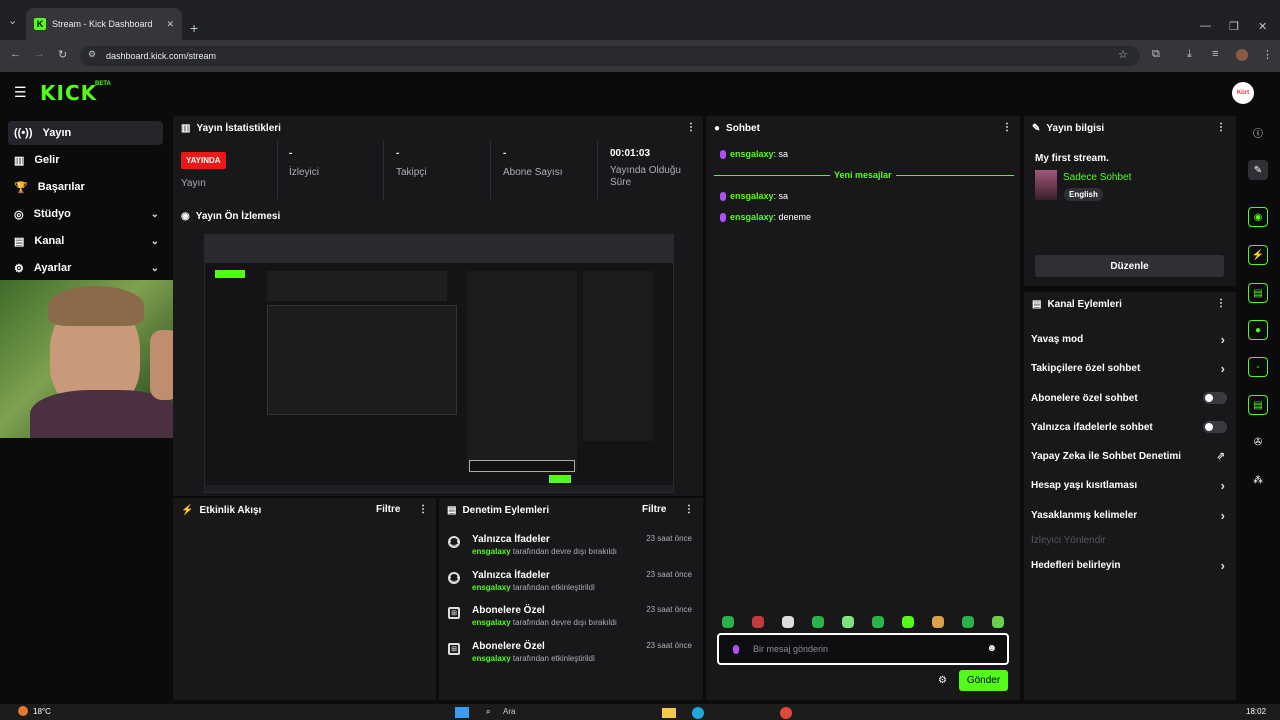 The width and height of the screenshot is (1280, 720). I want to click on chat-input: Bir mesaj gönderin ☻, so click(863, 649).